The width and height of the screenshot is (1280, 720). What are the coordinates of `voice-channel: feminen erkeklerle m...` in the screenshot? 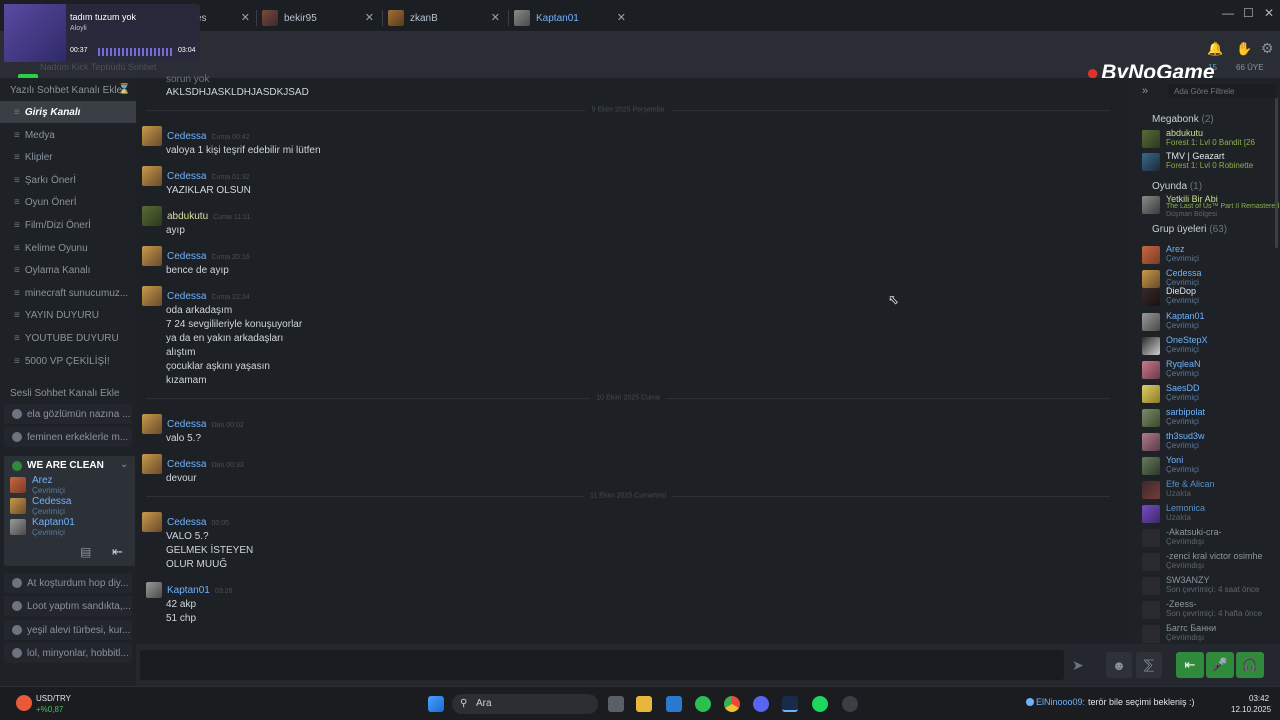 It's located at (68, 437).